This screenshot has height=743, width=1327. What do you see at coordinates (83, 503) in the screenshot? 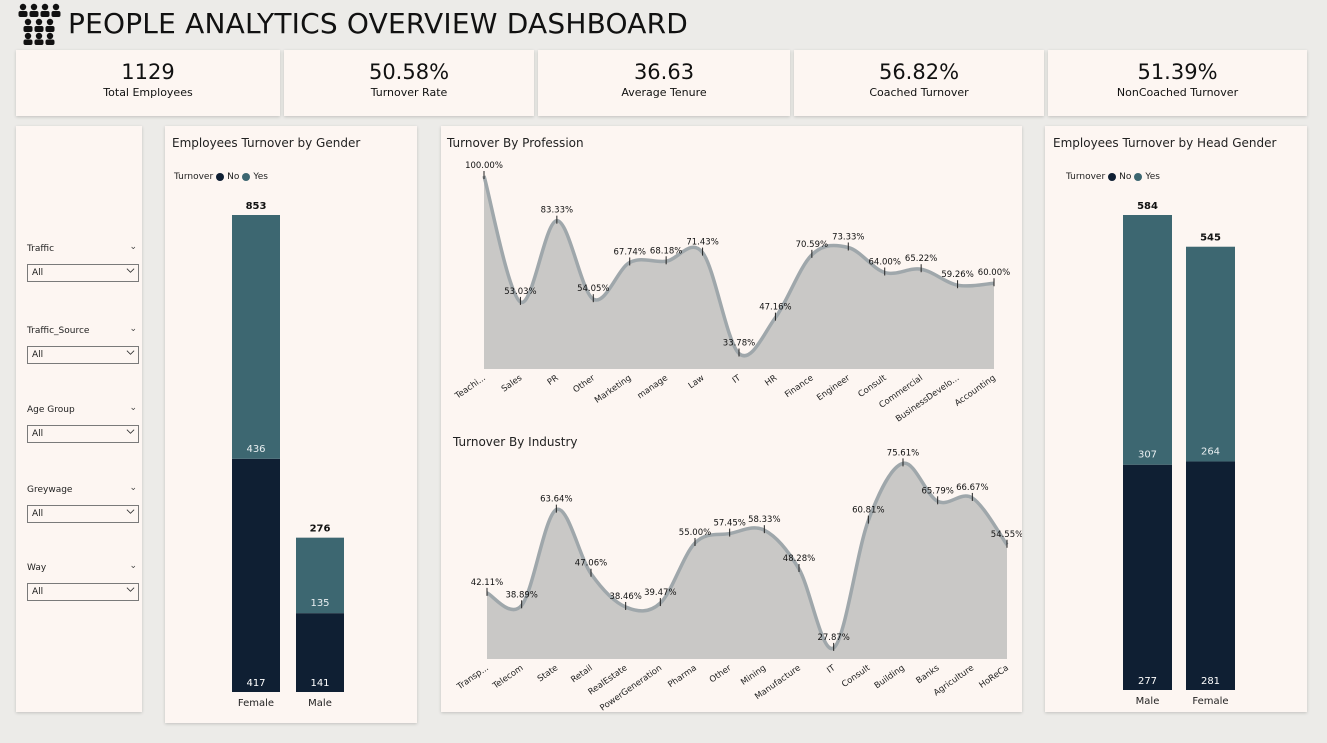
I see `slicer-greywage: Greywage ⌄ All` at bounding box center [83, 503].